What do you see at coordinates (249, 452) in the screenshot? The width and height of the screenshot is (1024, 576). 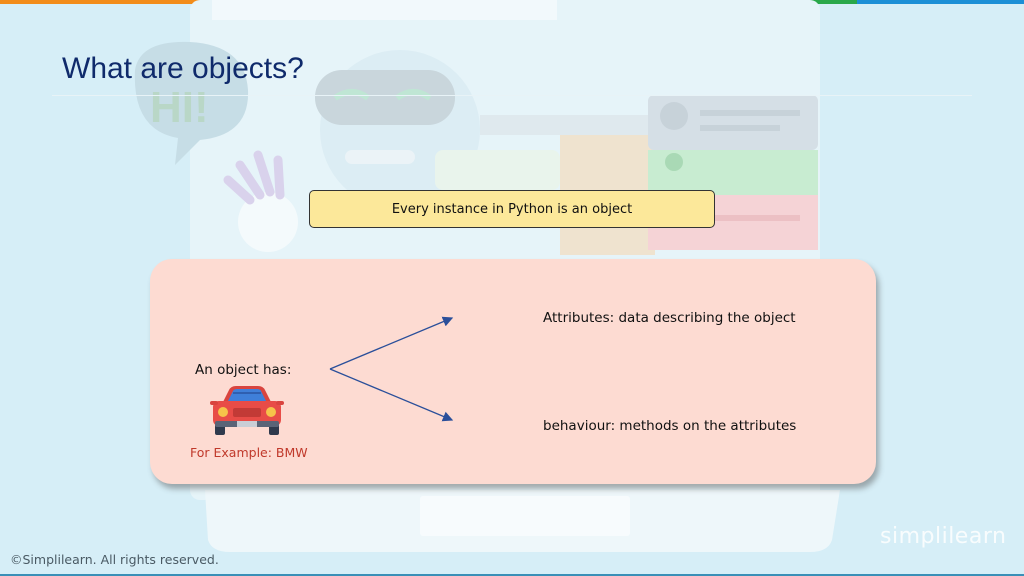 I see `example-label: For Example: BMW` at bounding box center [249, 452].